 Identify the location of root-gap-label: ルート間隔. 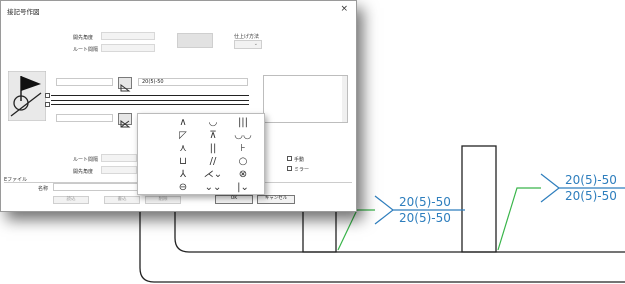
(86, 50).